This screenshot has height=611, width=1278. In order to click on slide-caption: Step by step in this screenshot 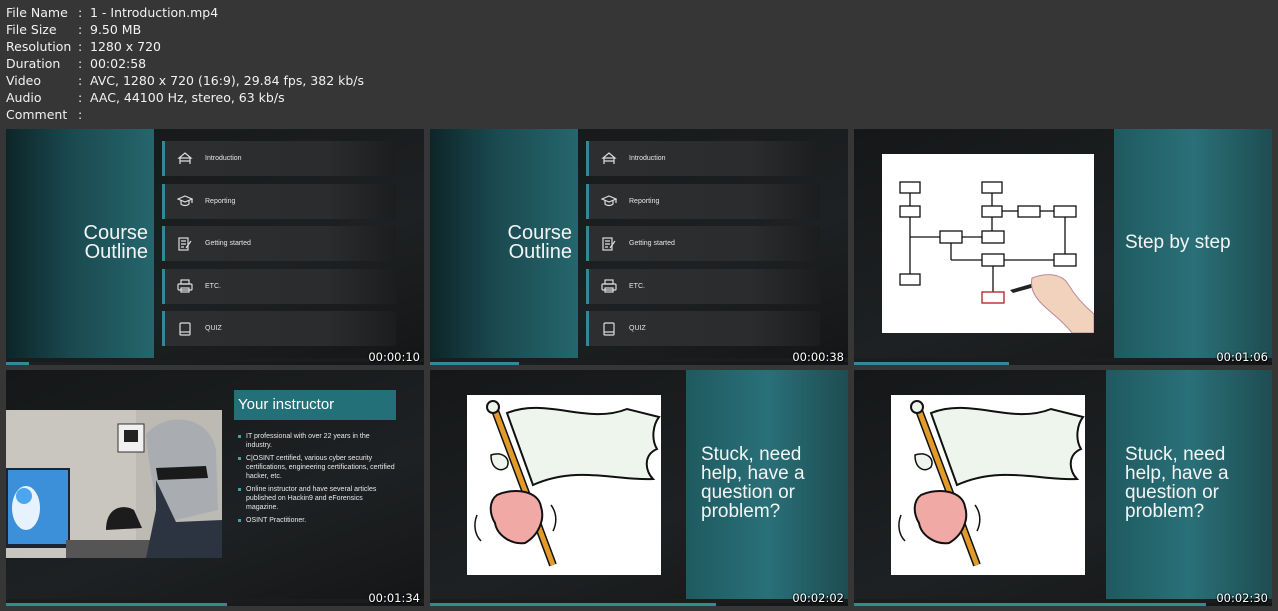, I will do `click(1178, 242)`.